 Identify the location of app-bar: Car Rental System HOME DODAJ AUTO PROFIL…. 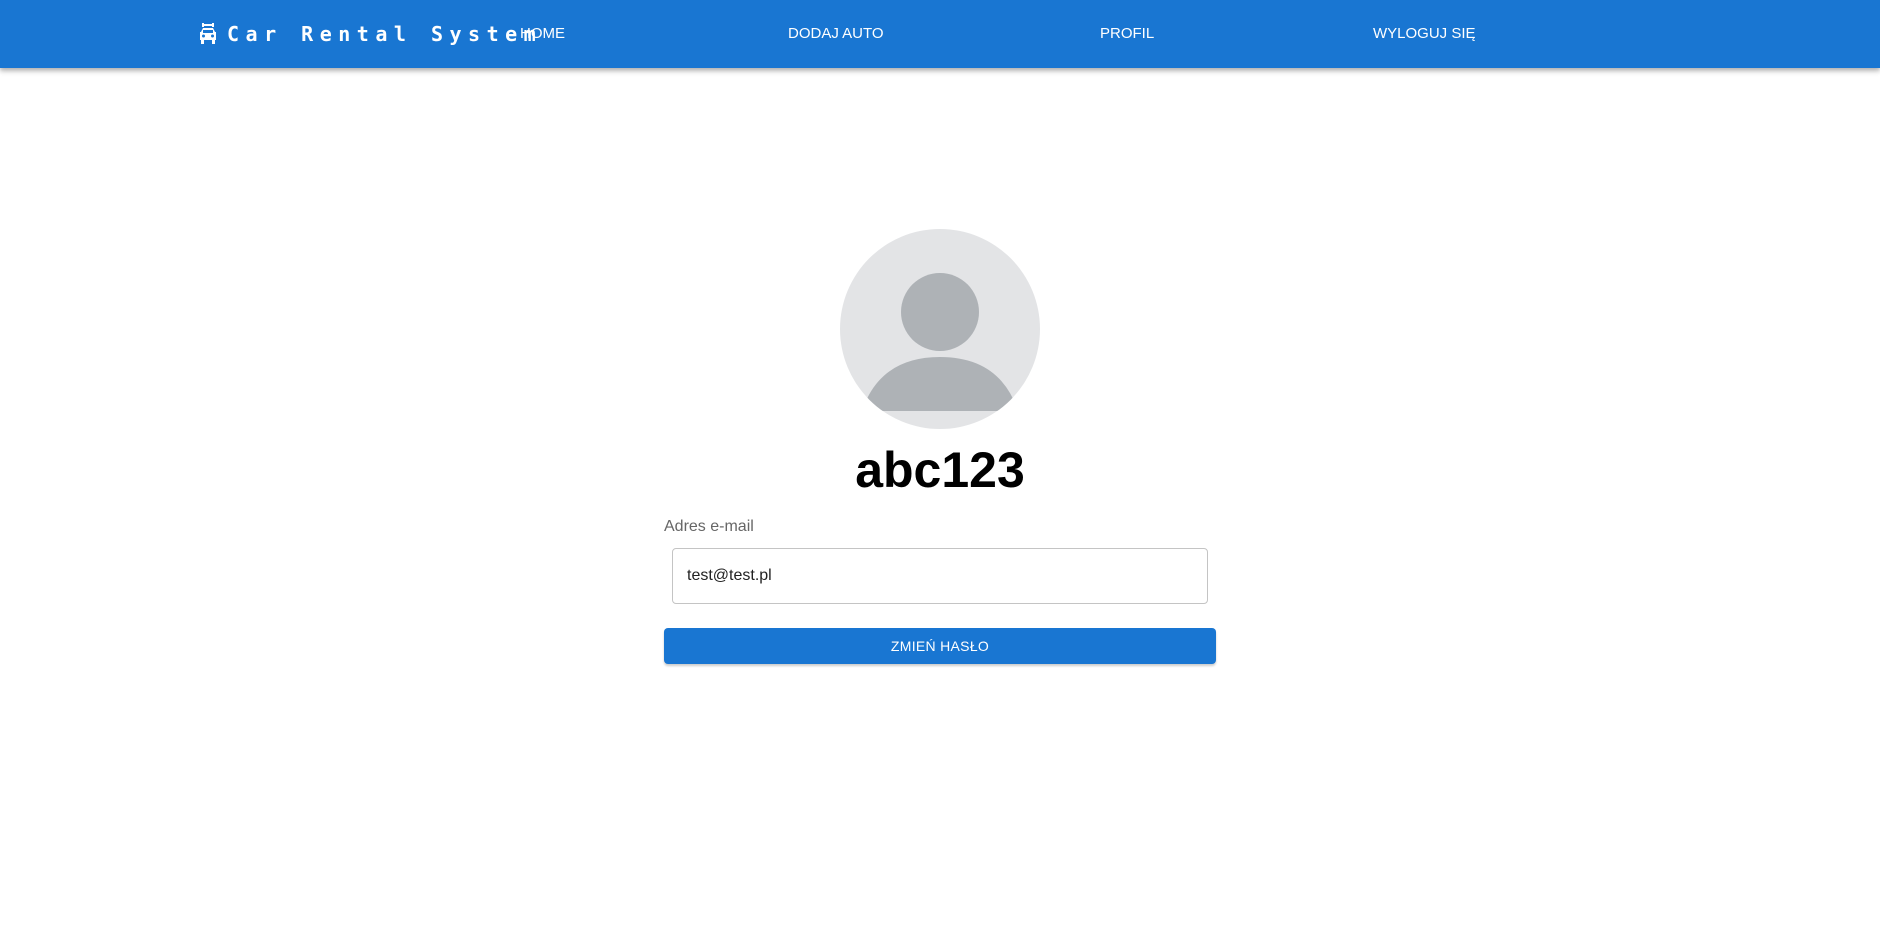
(940, 34).